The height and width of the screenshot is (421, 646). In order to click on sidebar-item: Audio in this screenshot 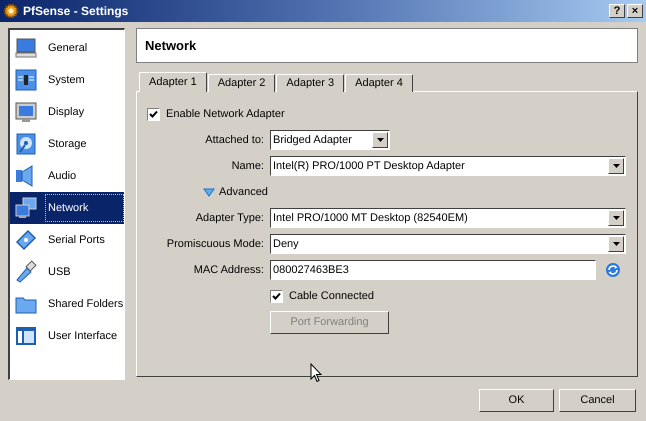, I will do `click(67, 176)`.